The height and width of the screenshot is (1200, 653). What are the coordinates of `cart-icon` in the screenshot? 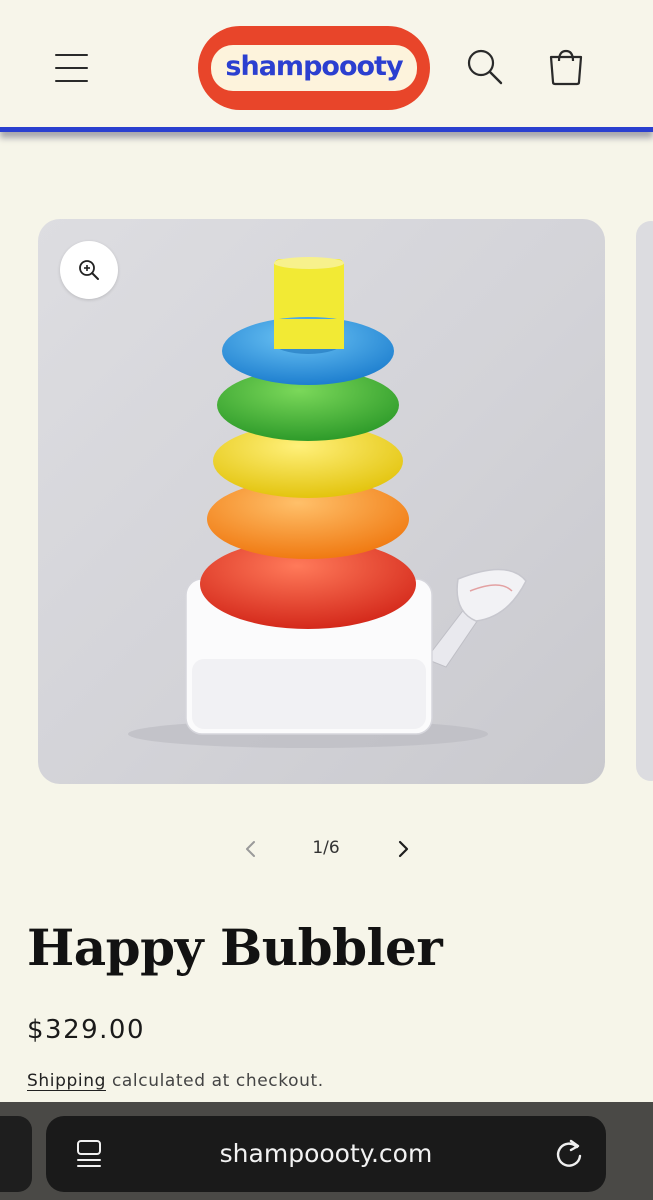 It's located at (566, 67).